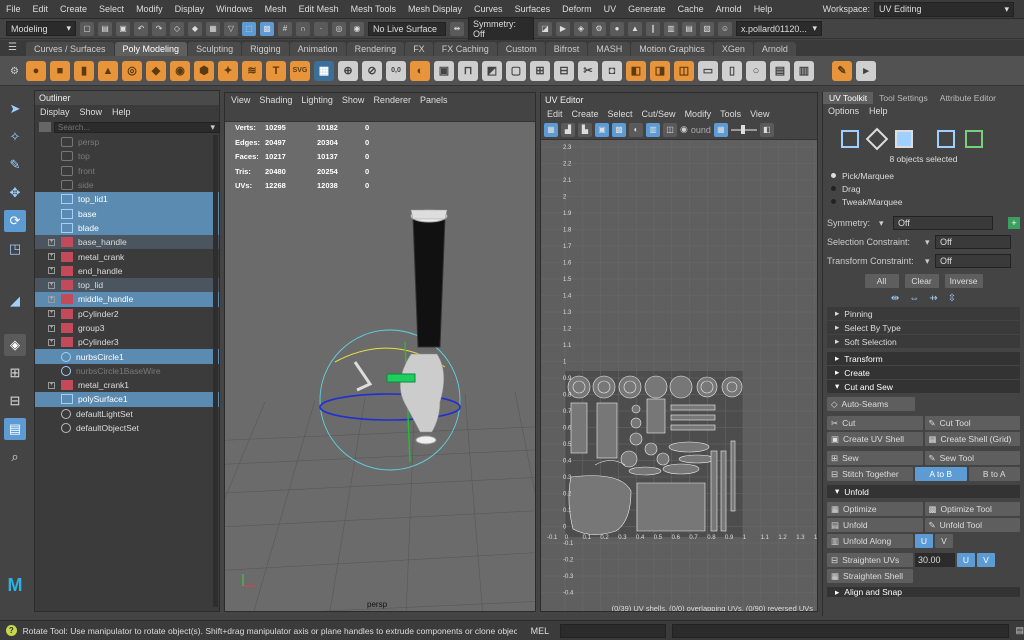 The image size is (1024, 640). Describe the element at coordinates (276, 70) in the screenshot. I see `type-text-icon: T` at that location.